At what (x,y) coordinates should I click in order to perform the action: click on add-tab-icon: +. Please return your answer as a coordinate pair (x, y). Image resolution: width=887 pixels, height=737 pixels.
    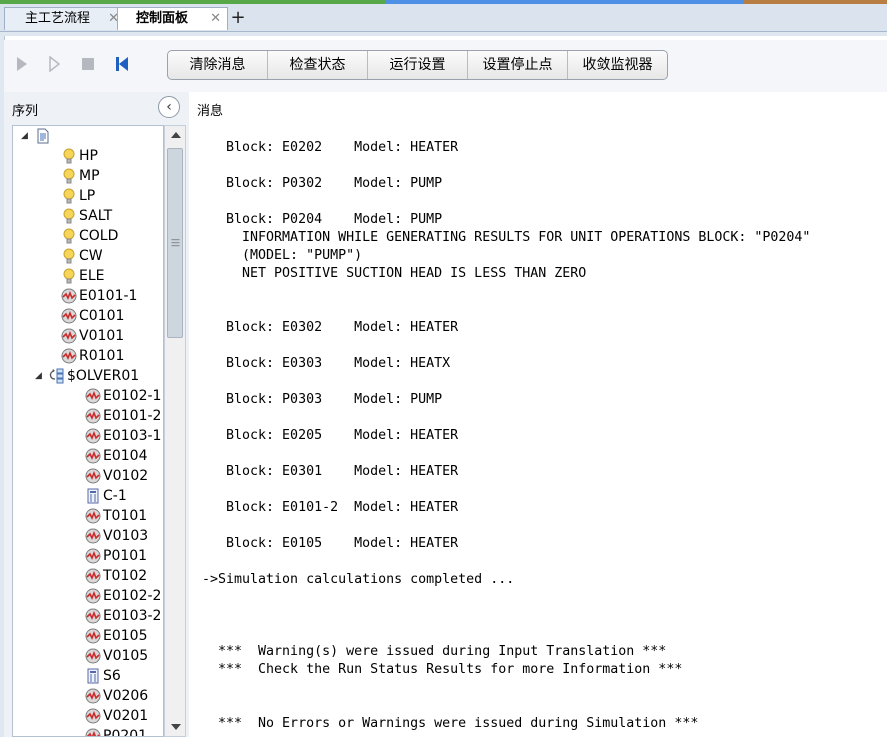
    Looking at the image, I should click on (238, 18).